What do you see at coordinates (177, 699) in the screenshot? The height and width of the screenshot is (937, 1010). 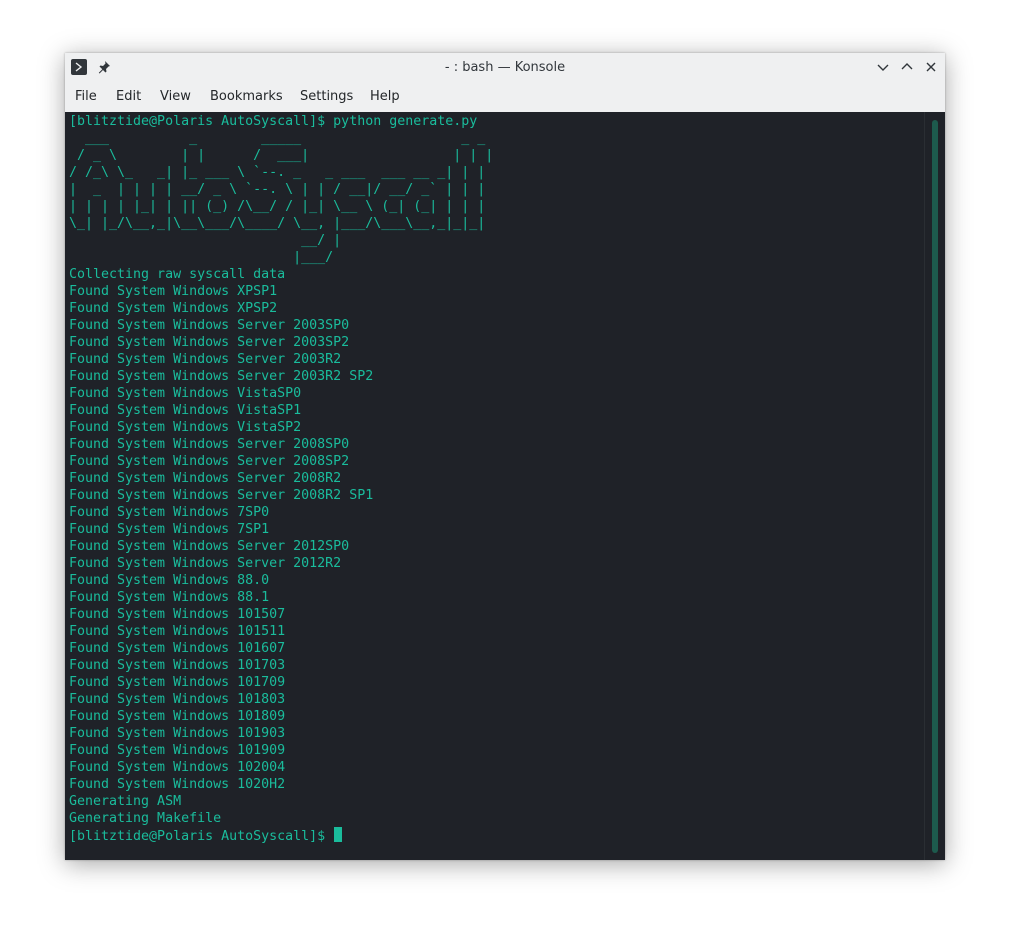 I see `terminal-line: Found System Windows 101803` at bounding box center [177, 699].